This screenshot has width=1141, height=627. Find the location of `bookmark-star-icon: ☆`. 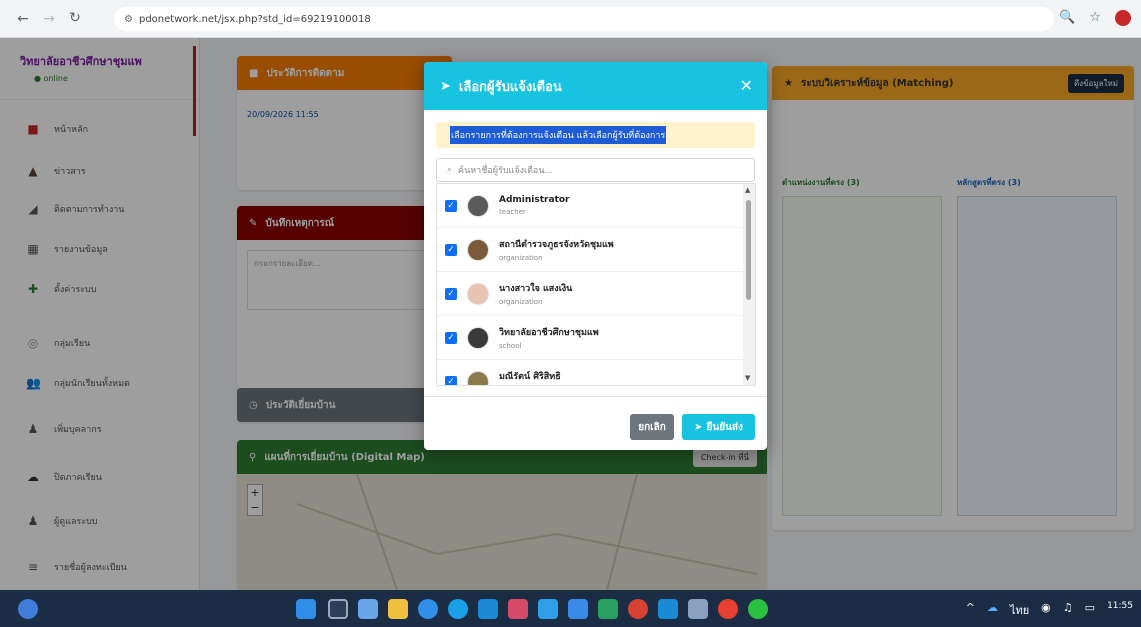

bookmark-star-icon: ☆ is located at coordinates (1095, 18).